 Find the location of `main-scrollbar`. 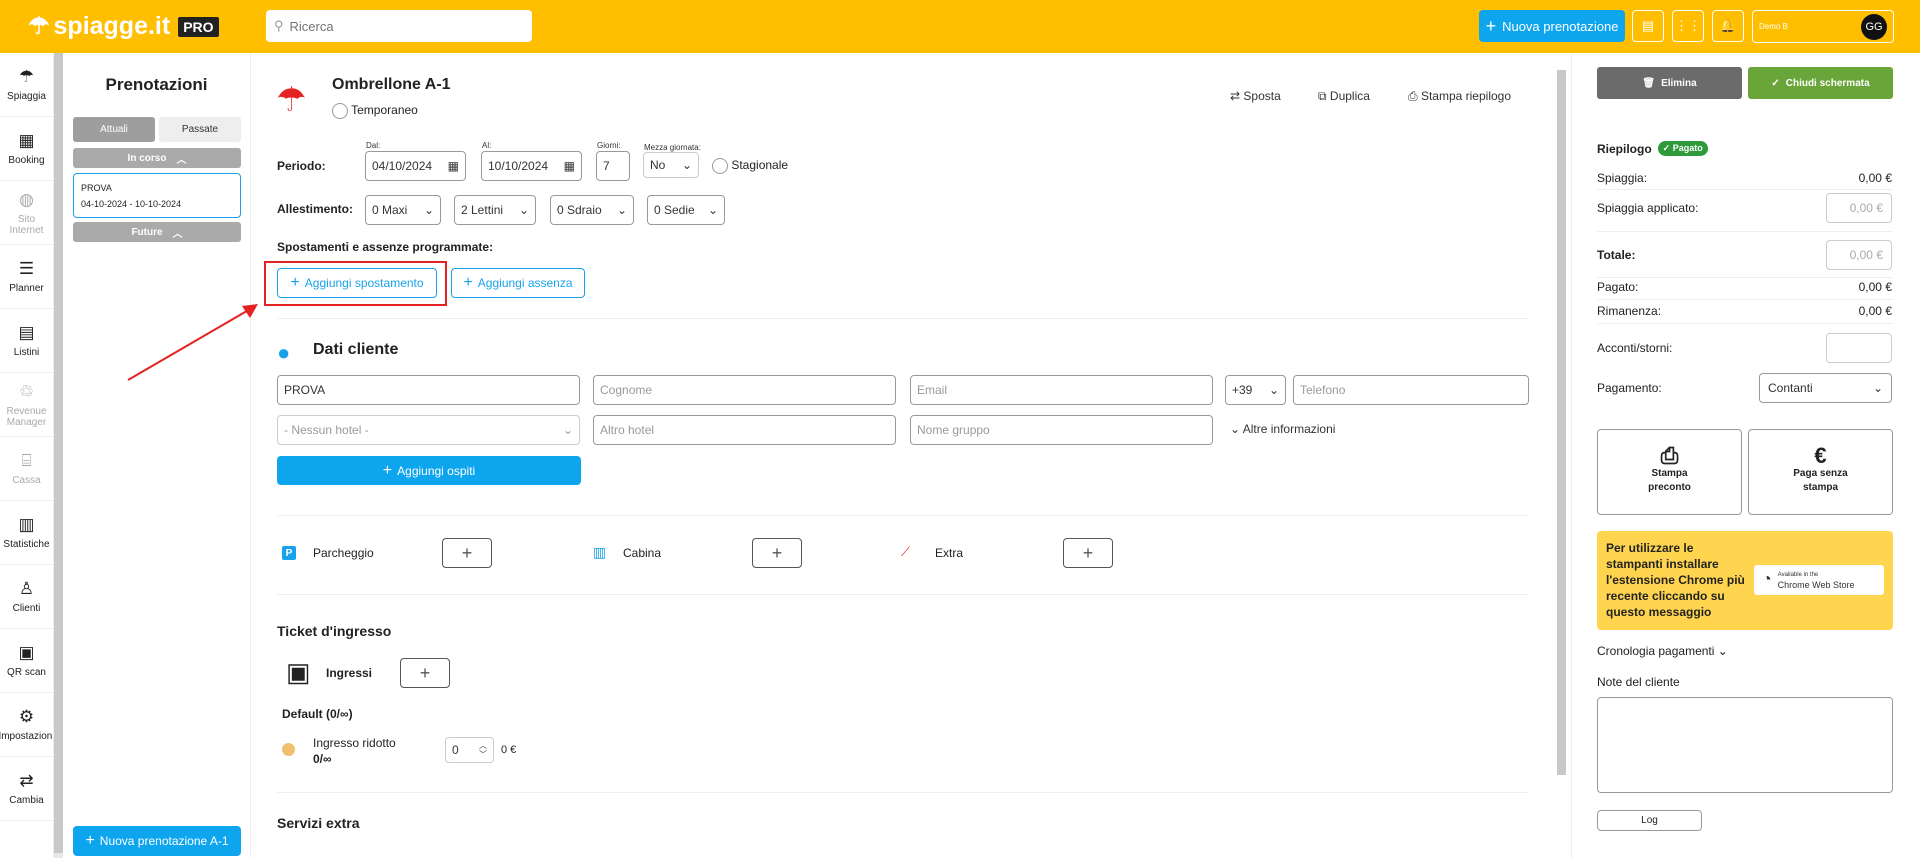

main-scrollbar is located at coordinates (1561, 422).